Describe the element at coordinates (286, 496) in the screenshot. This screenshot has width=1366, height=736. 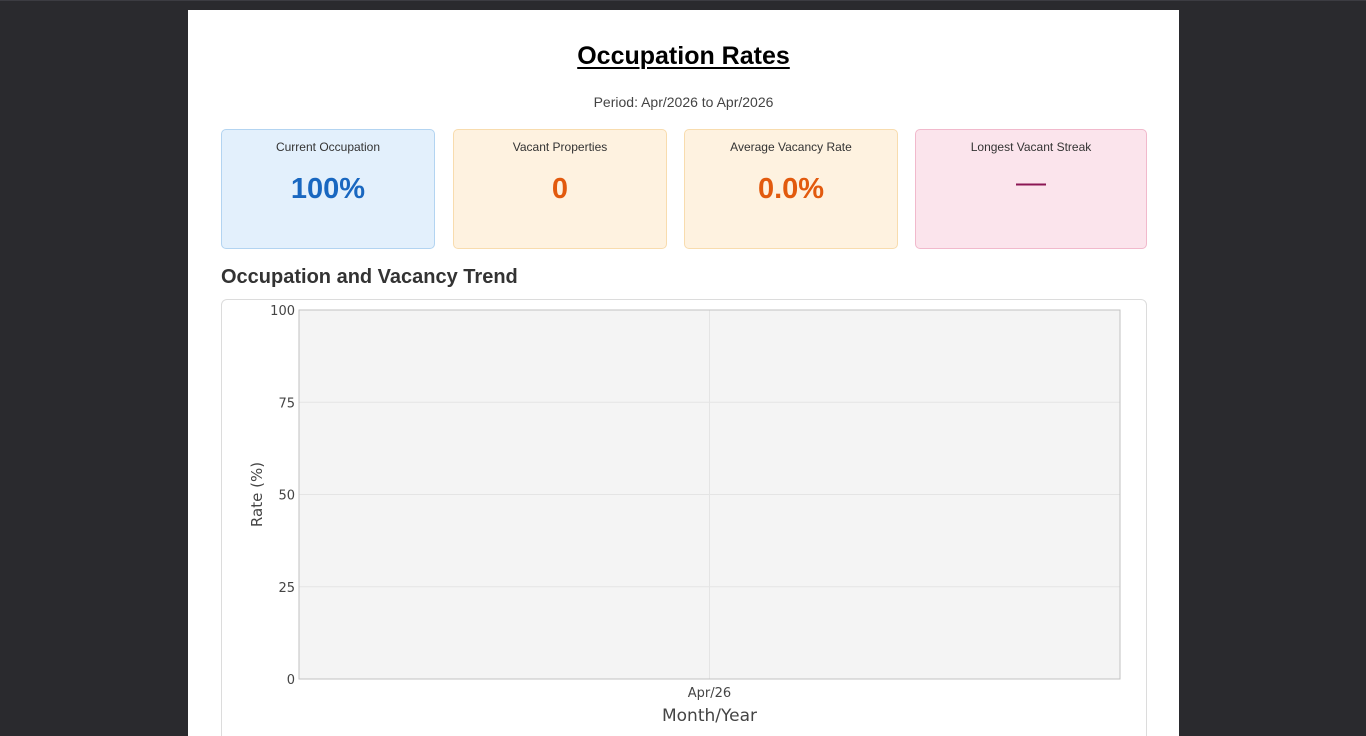
I see `y-tick-label: 50` at that location.